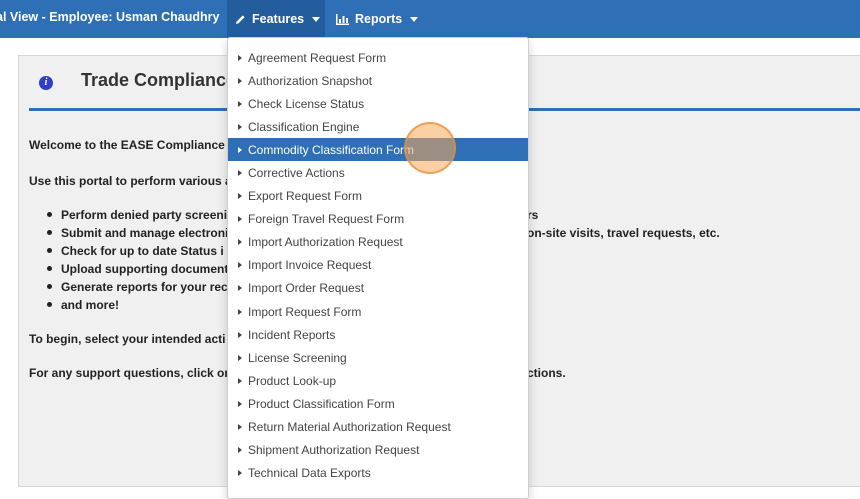 Image resolution: width=860 pixels, height=499 pixels. I want to click on welcome-text: Welcome to the EASE Compliance, so click(127, 145).